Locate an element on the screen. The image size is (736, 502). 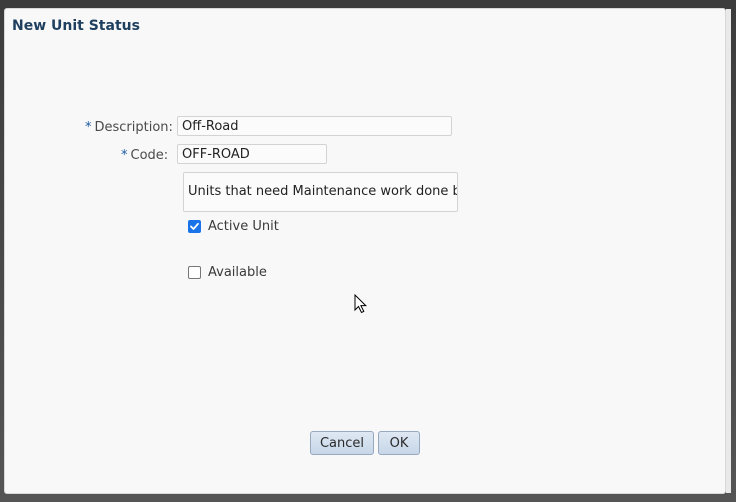
available-row: Available is located at coordinates (227, 272).